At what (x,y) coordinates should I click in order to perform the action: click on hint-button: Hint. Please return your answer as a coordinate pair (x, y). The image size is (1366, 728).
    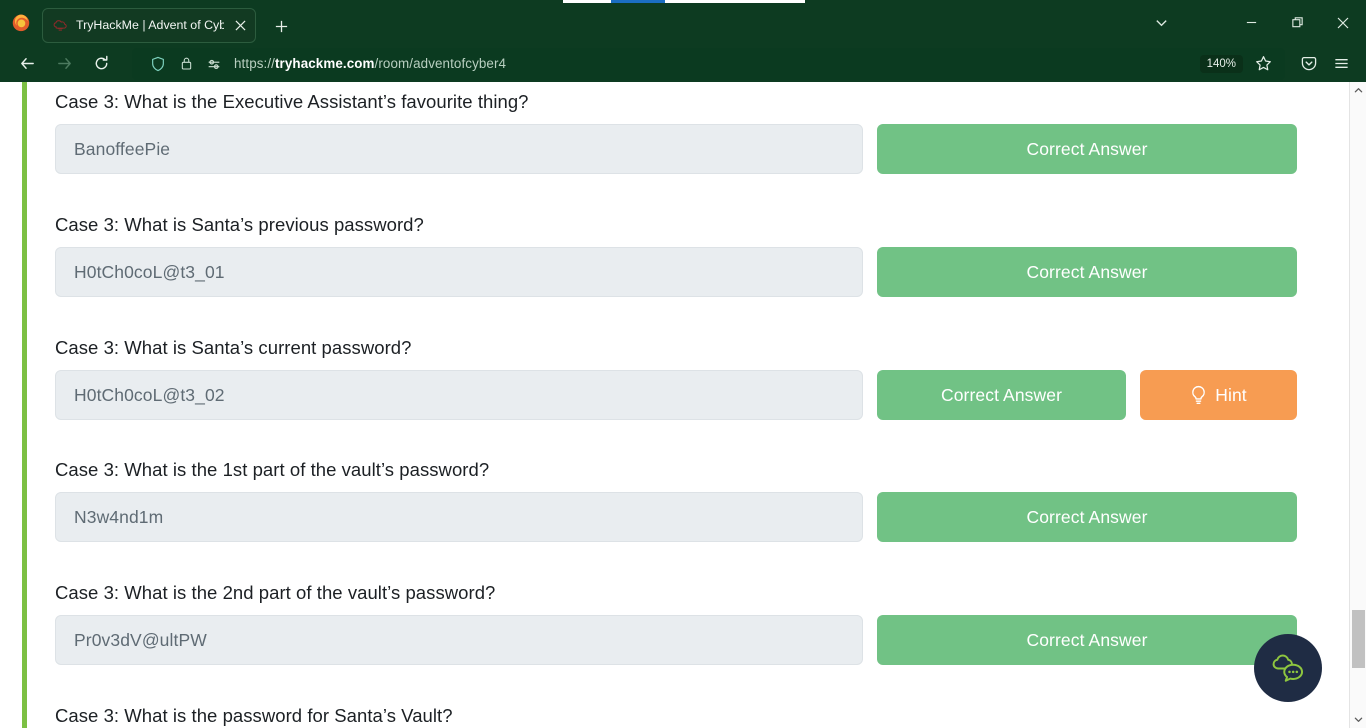
    Looking at the image, I should click on (1218, 395).